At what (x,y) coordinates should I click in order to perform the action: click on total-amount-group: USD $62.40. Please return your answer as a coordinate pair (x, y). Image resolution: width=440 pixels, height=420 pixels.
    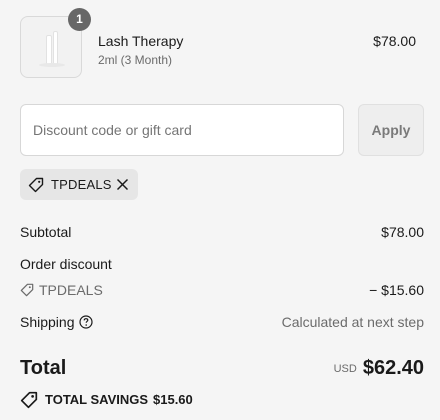
    Looking at the image, I should click on (379, 368).